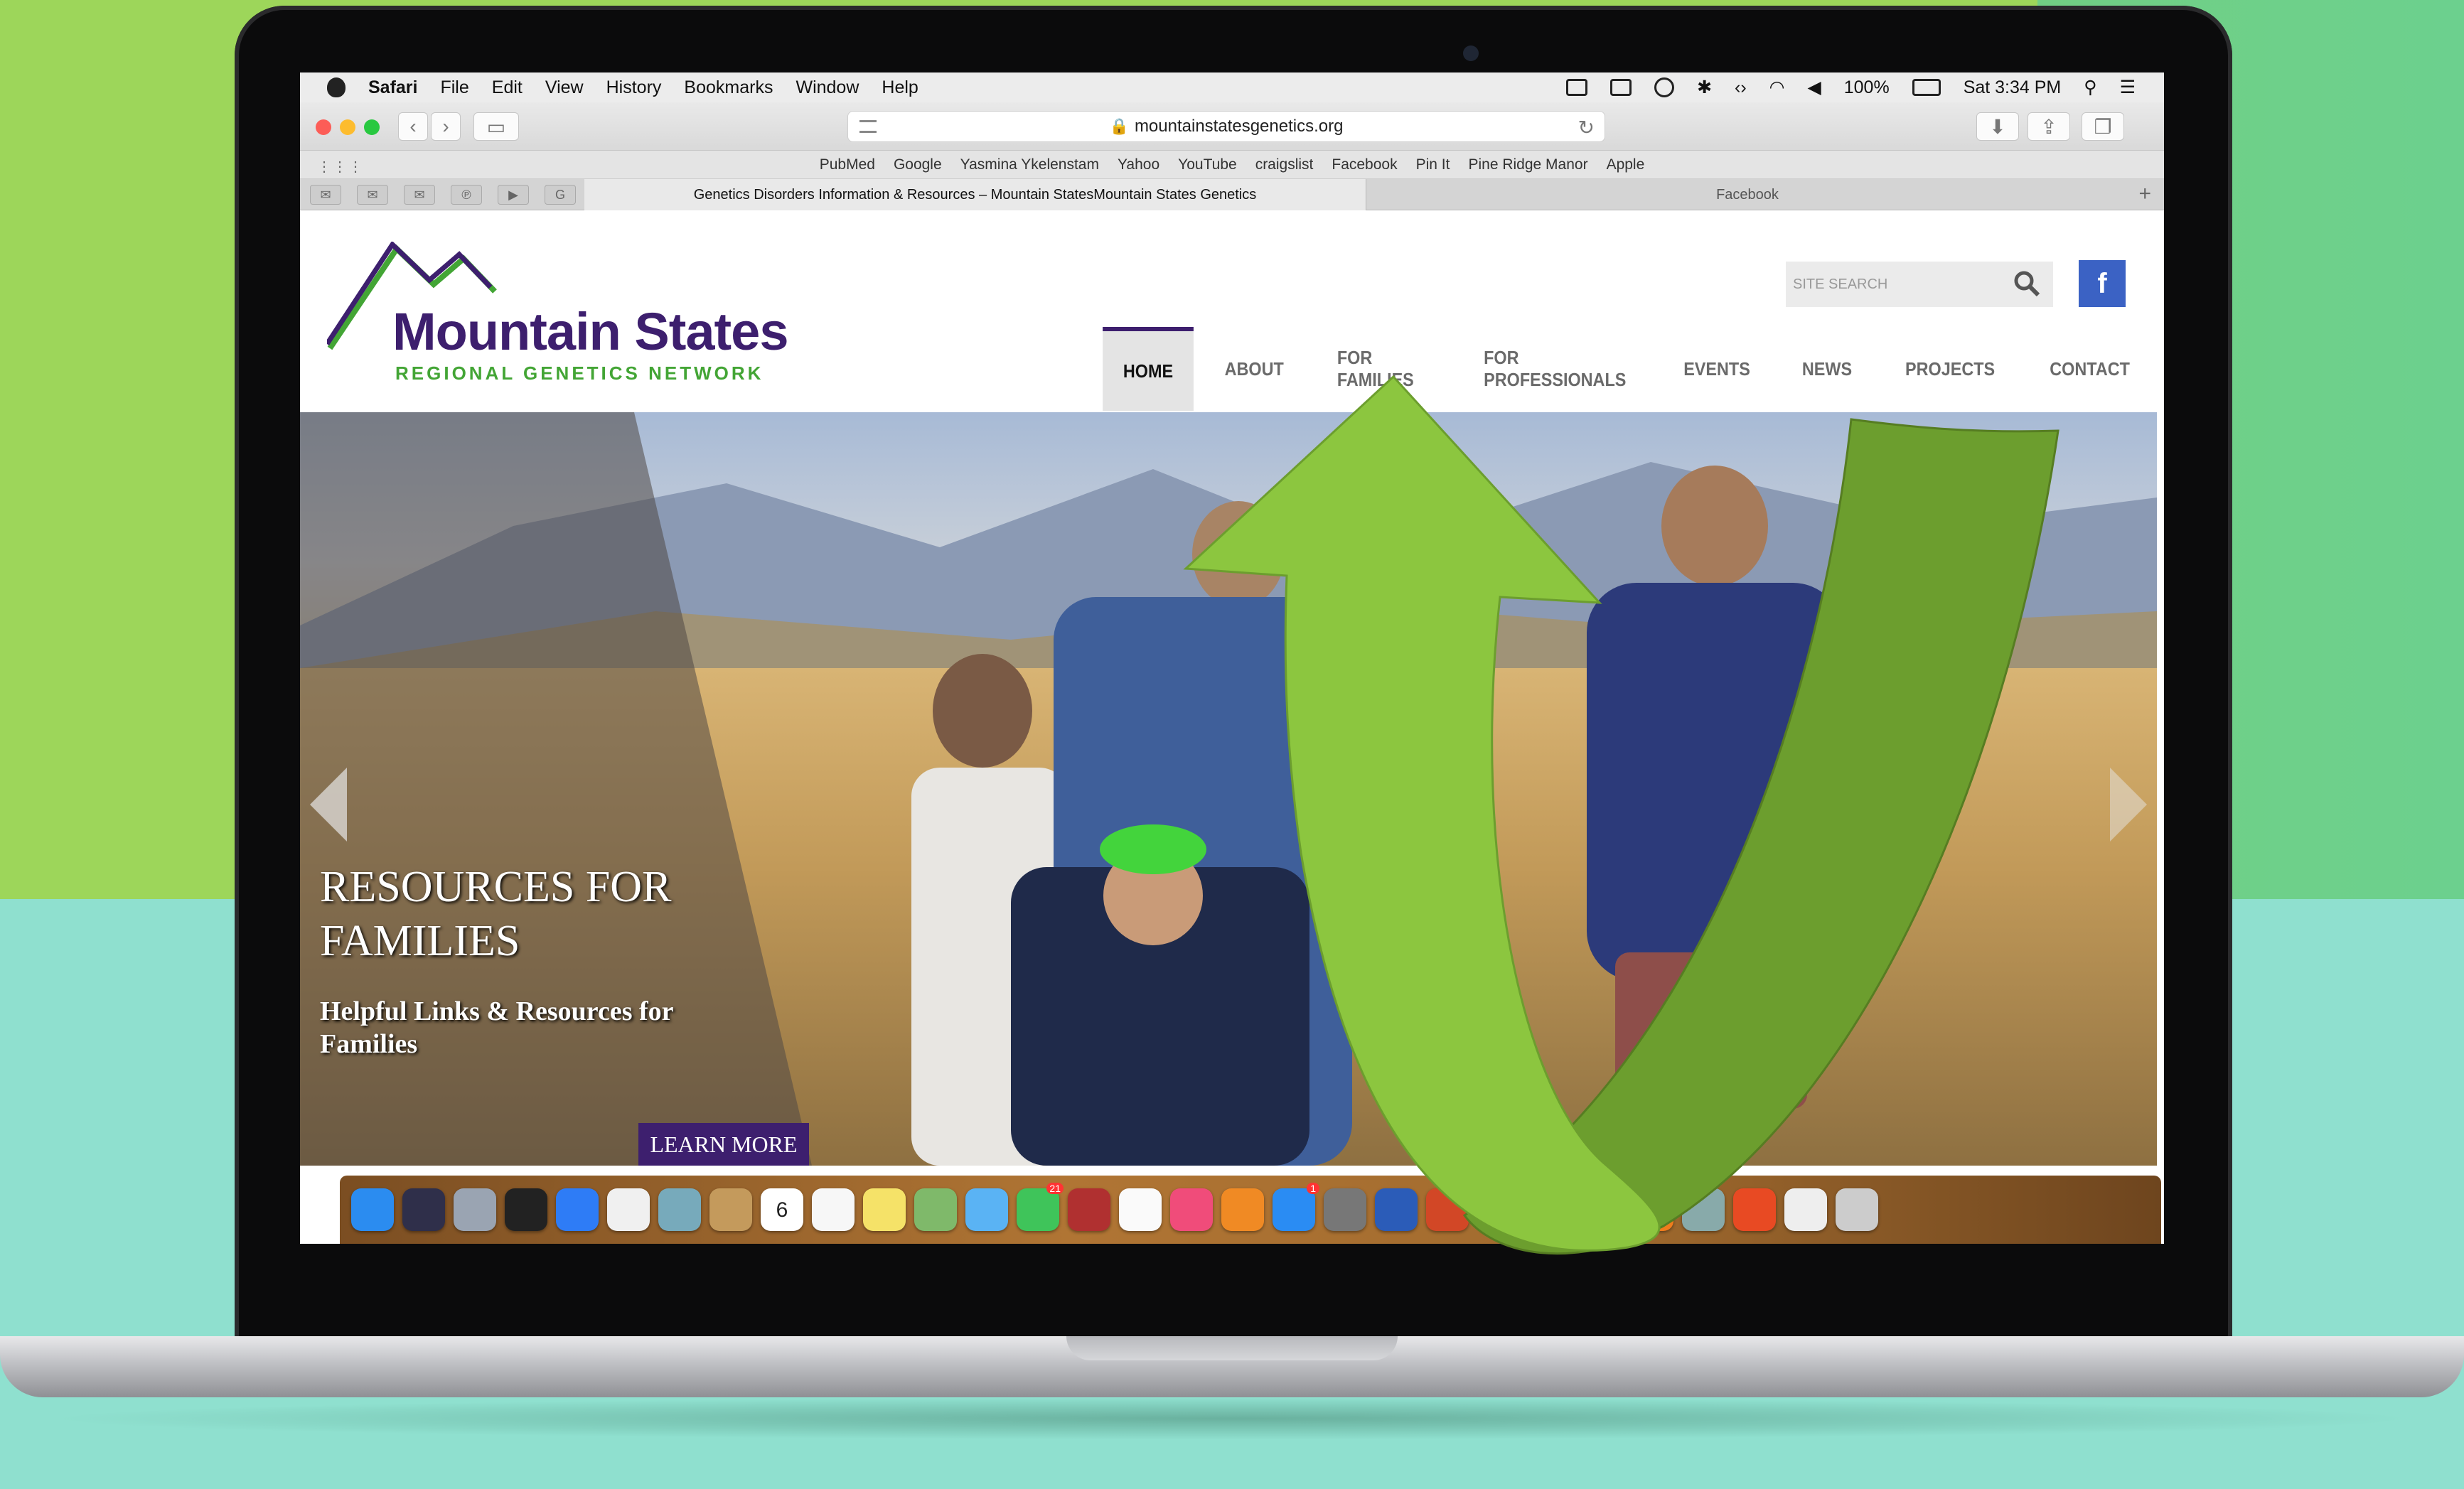  Describe the element at coordinates (507, 87) in the screenshot. I see `menu-edit: Edit` at that location.